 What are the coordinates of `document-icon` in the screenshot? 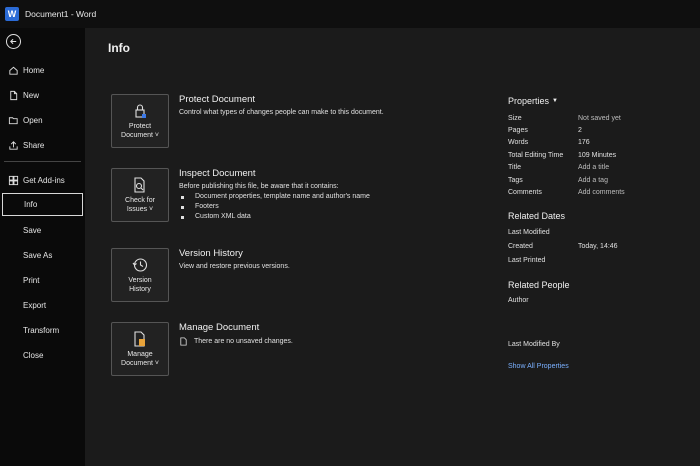 It's located at (183, 341).